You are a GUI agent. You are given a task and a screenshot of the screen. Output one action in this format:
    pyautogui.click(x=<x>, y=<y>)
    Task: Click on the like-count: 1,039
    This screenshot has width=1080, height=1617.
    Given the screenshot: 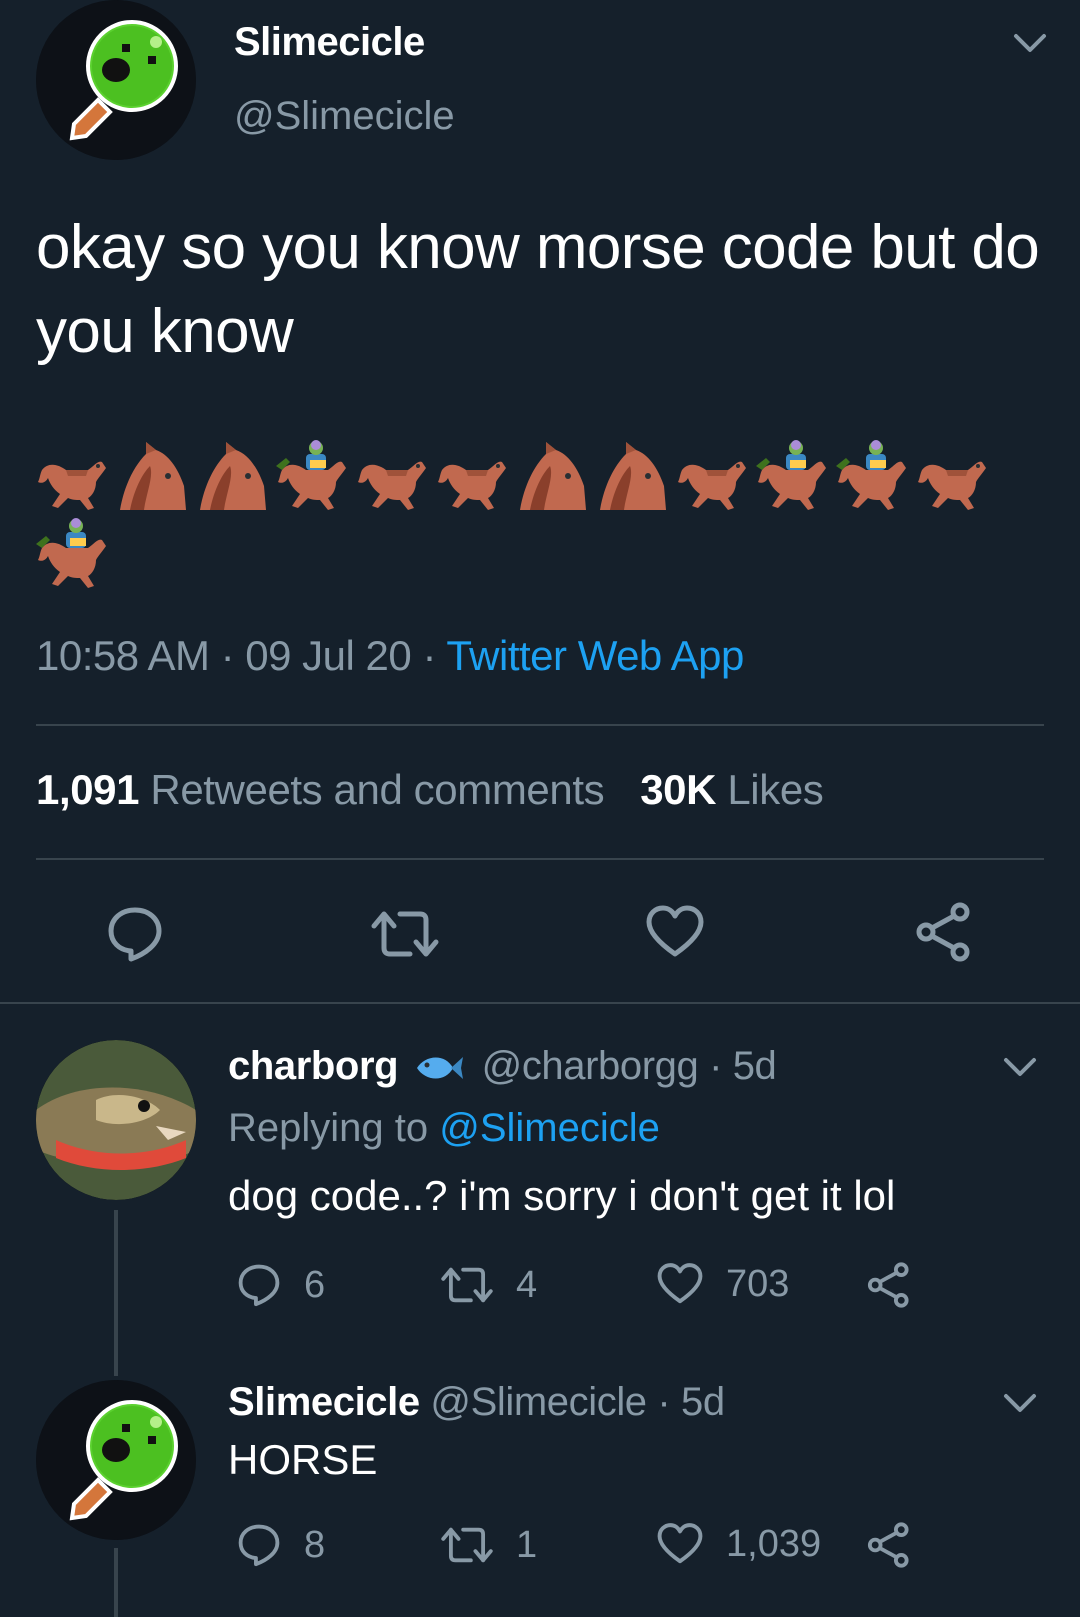 What is the action you would take?
    pyautogui.click(x=774, y=1543)
    